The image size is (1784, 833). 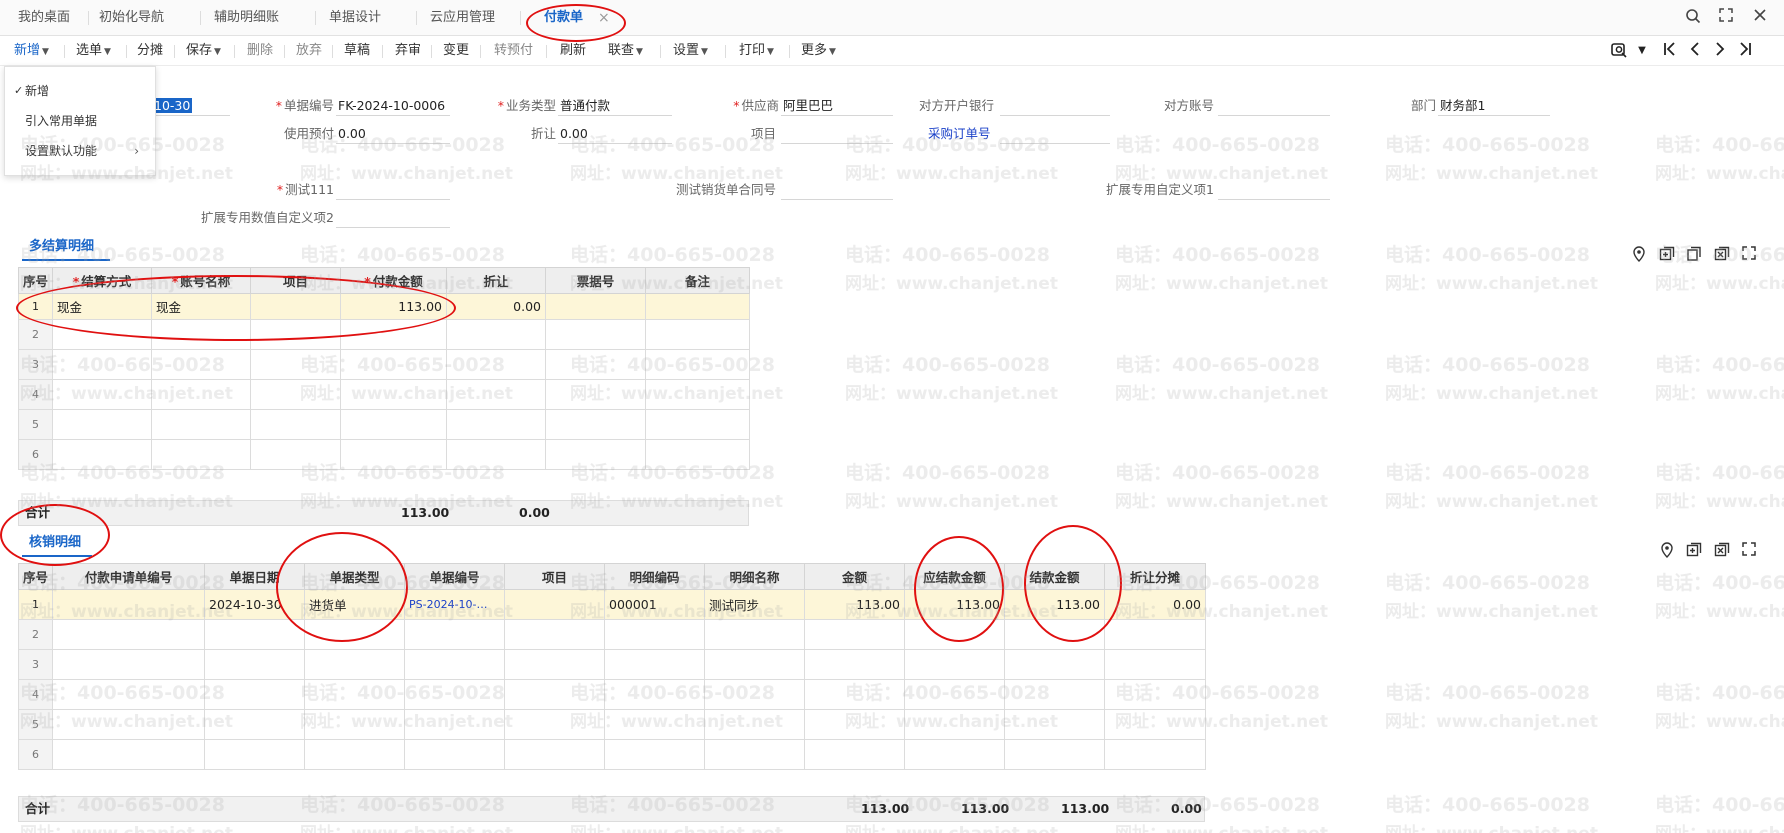 I want to click on last-record-icon, so click(x=1745, y=51).